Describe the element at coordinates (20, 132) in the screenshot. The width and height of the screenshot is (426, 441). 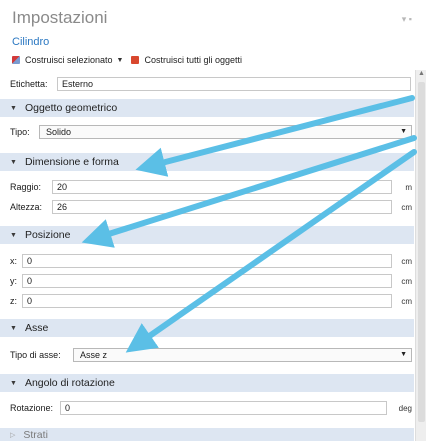
I see `type-label: Tipo:` at that location.